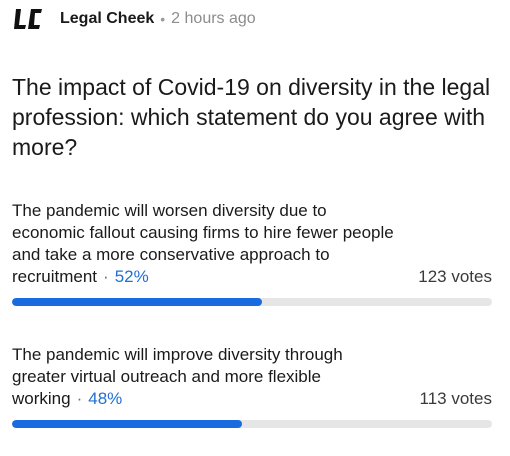 The width and height of the screenshot is (510, 456). I want to click on option-votes: 113 votes, so click(455, 398).